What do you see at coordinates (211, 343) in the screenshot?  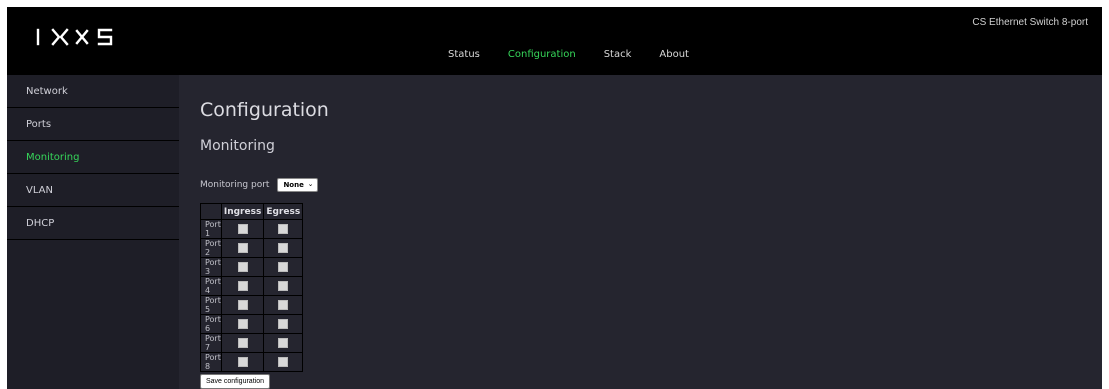 I see `port-name: Port 7` at bounding box center [211, 343].